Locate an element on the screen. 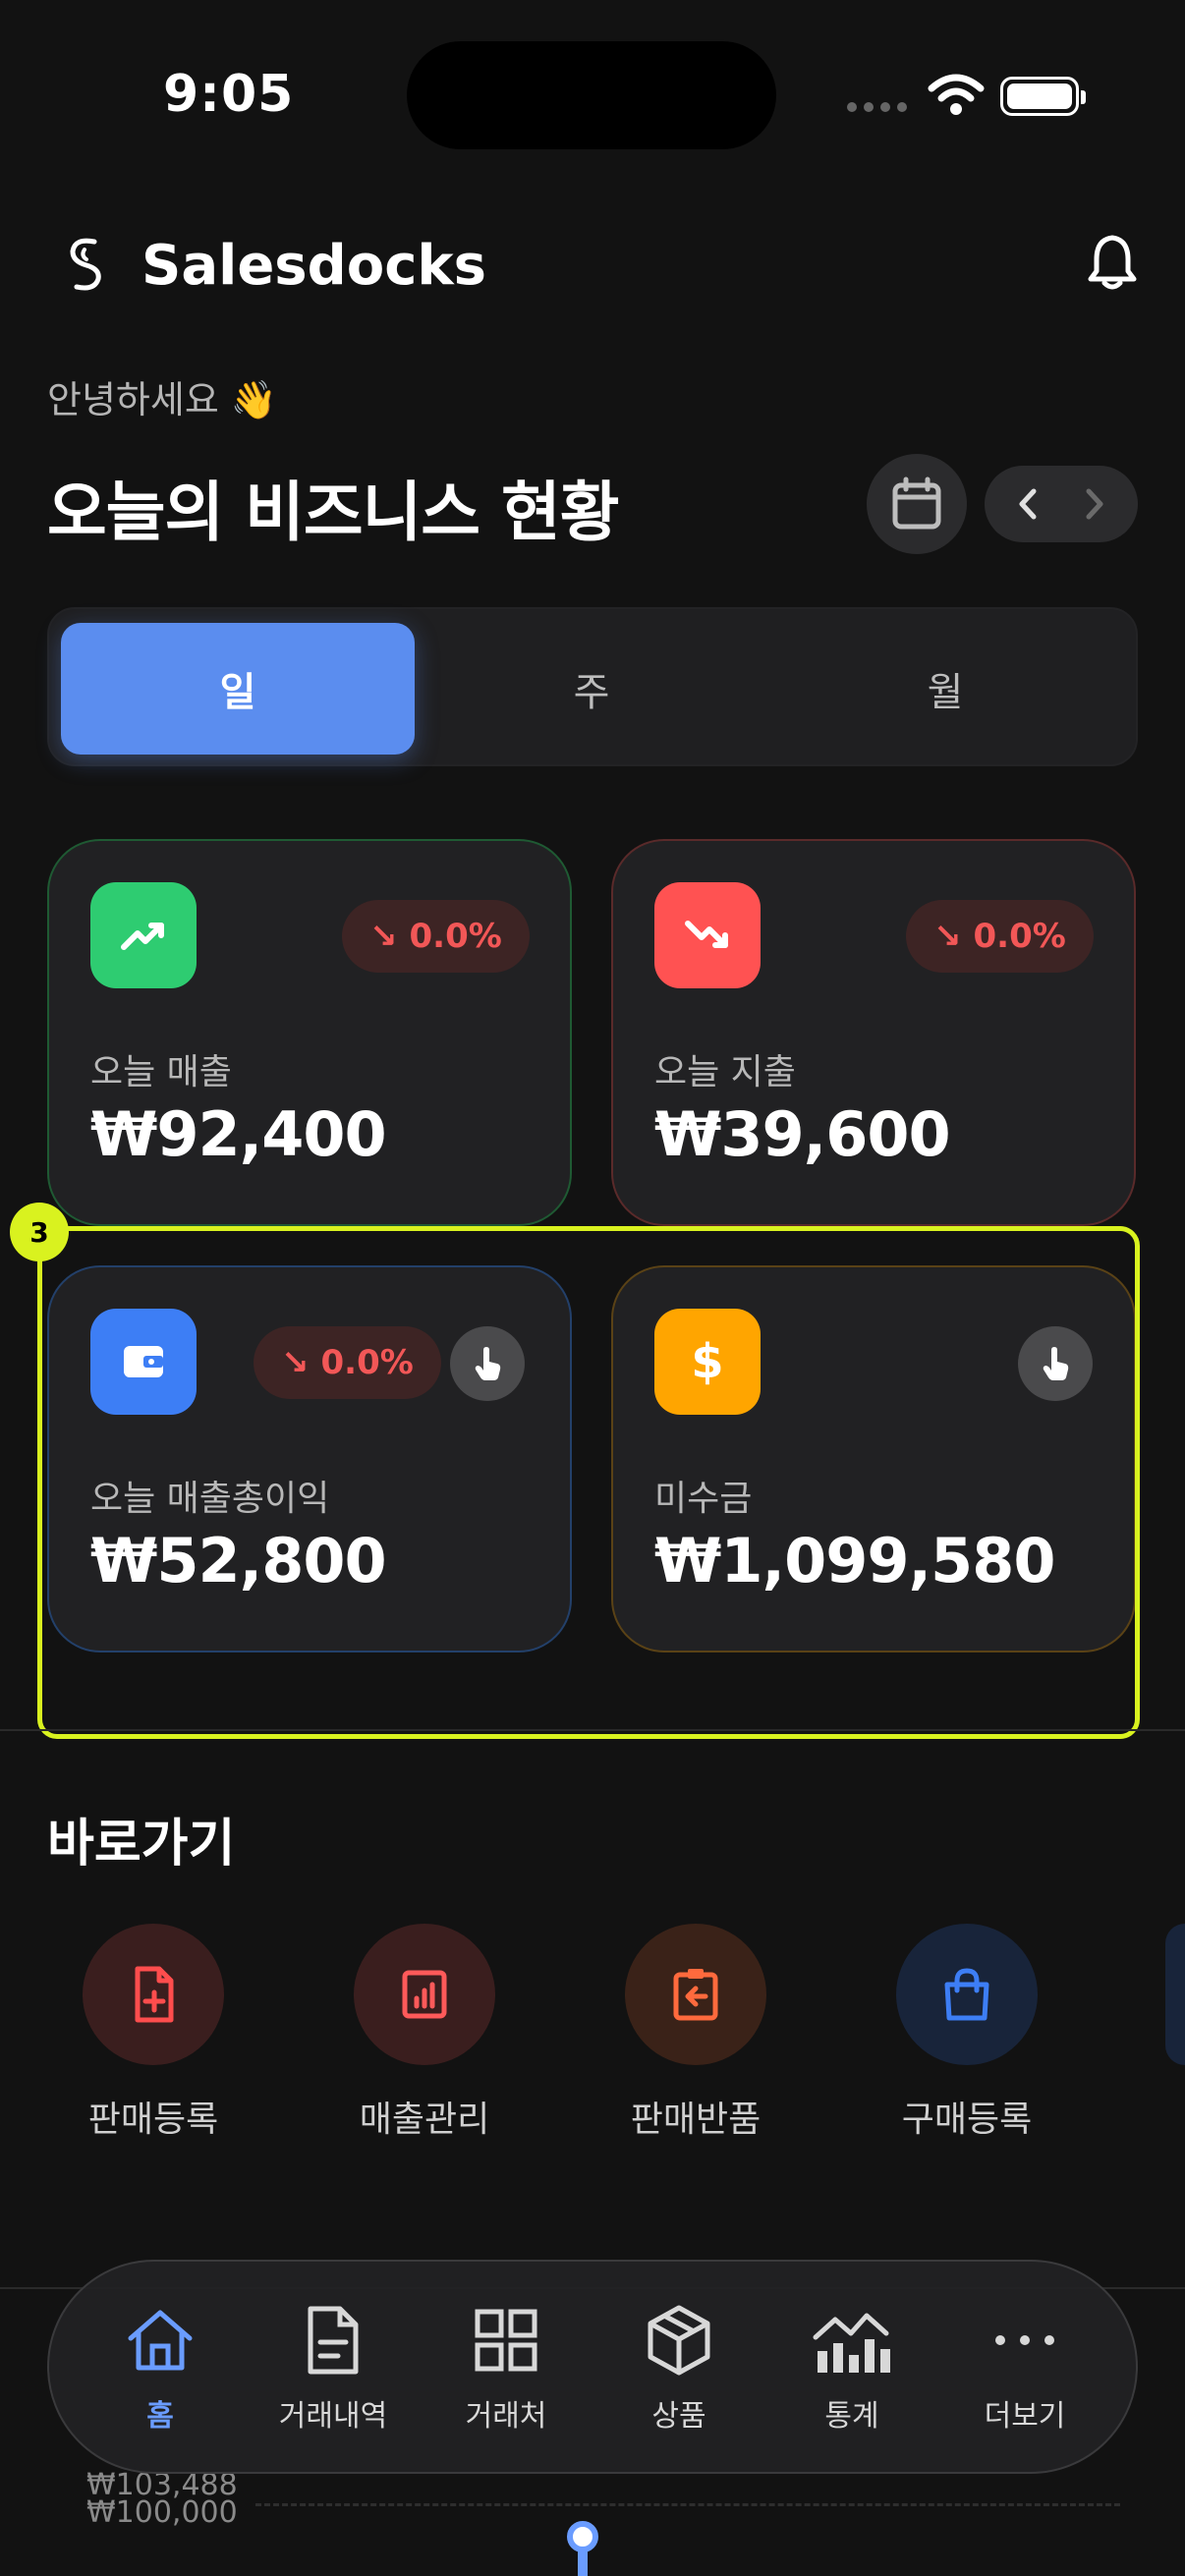 The image size is (1185, 2576). trending-down-icon is located at coordinates (708, 935).